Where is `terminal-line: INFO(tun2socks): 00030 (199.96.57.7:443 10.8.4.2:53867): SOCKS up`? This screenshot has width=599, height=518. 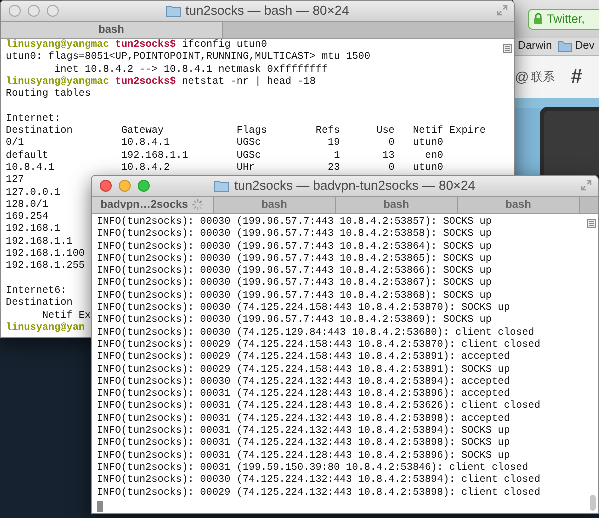 terminal-line: INFO(tun2socks): 00030 (199.96.57.7:443 10.8.4.2:53867): SOCKS up is located at coordinates (294, 284).